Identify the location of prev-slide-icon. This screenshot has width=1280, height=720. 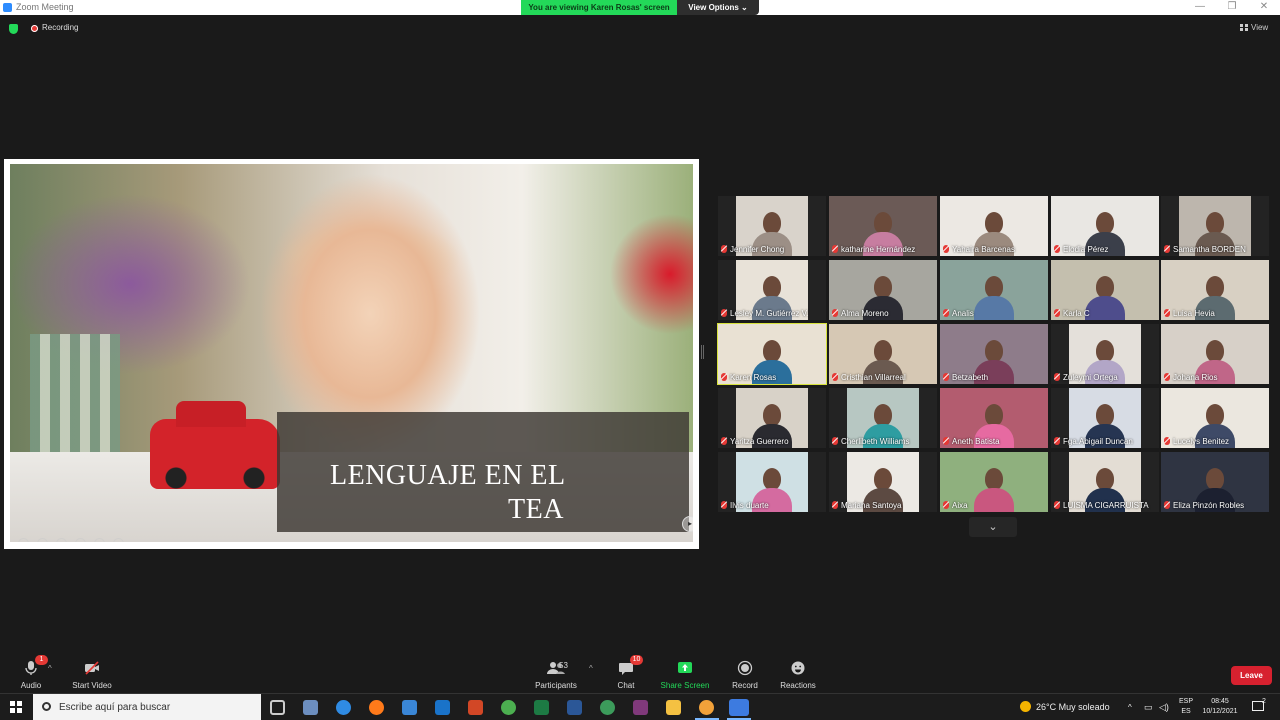
(23, 540).